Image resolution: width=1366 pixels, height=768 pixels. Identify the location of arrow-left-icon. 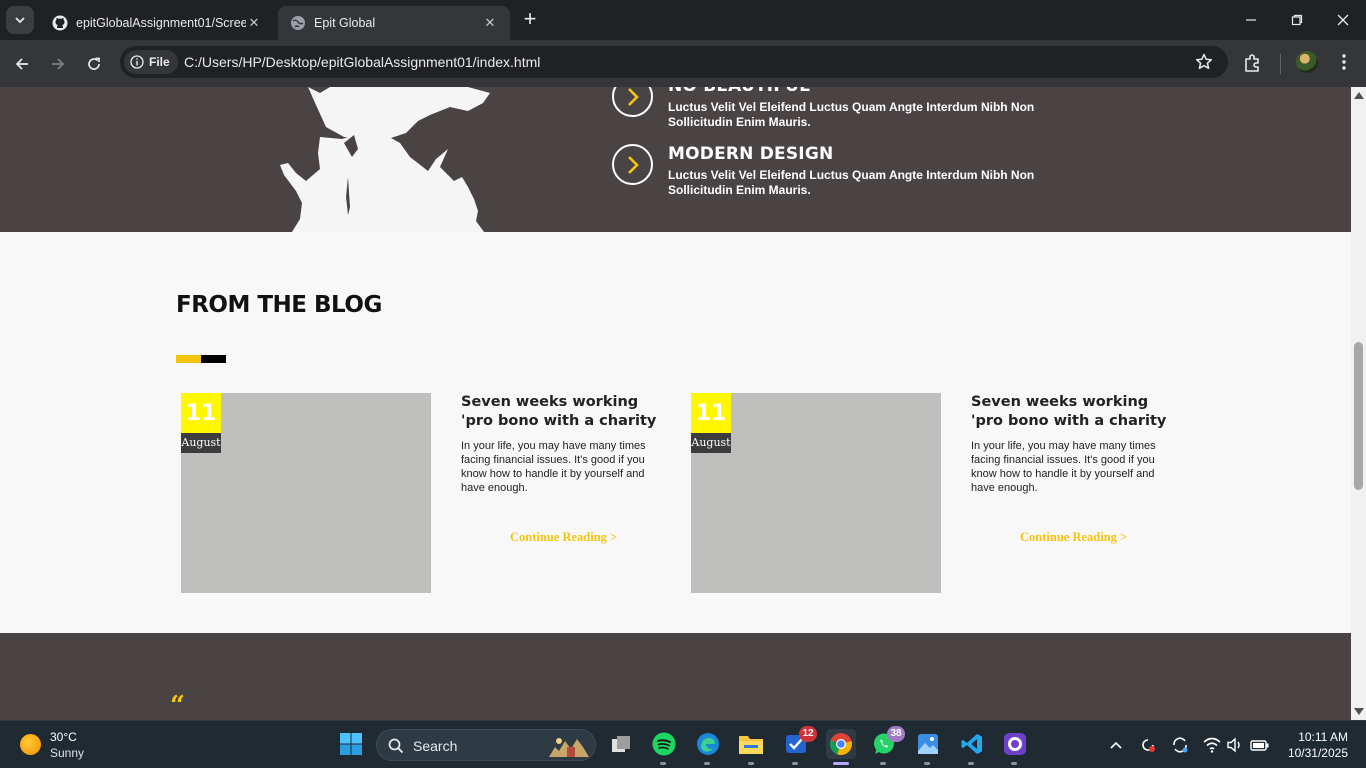
(21, 64).